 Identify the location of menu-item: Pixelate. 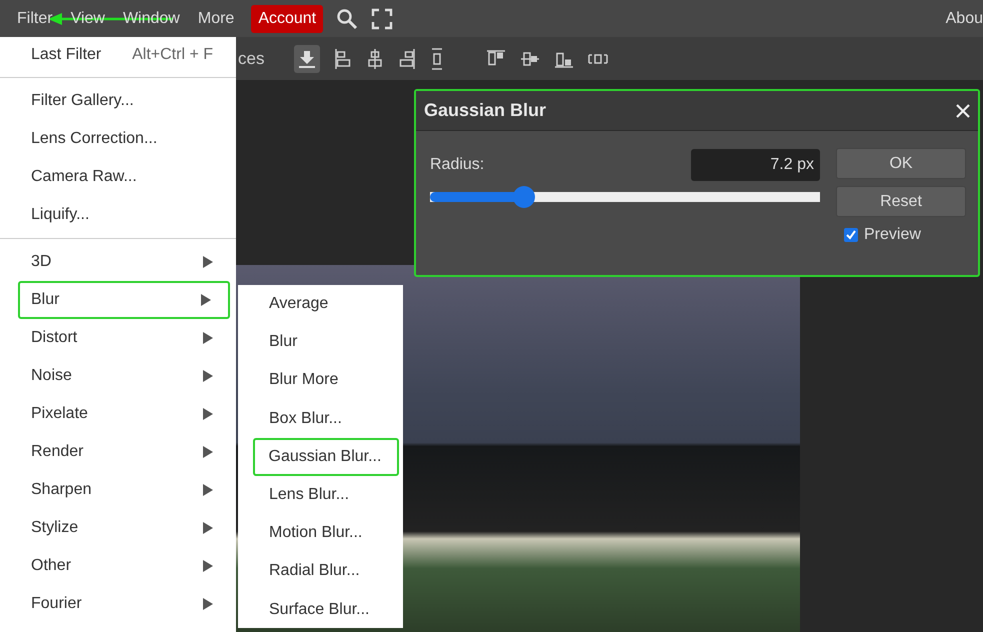
(115, 414).